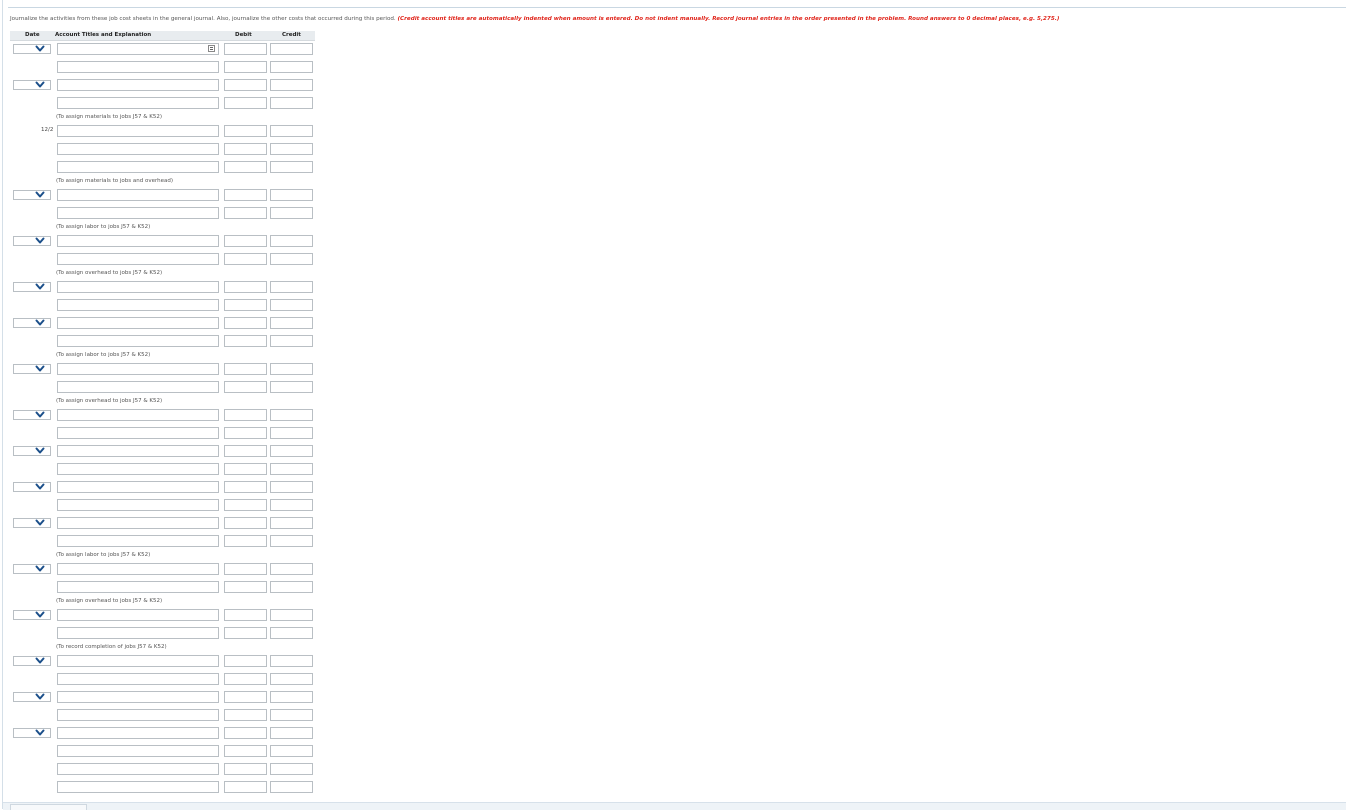 This screenshot has width=1346, height=810. Describe the element at coordinates (211, 48) in the screenshot. I see `account-list-icon` at that location.